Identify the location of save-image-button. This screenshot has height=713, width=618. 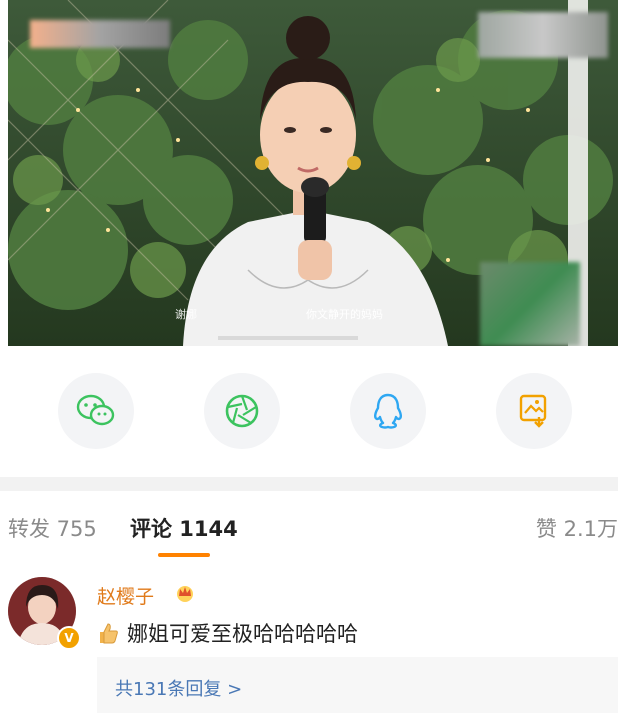
(534, 411).